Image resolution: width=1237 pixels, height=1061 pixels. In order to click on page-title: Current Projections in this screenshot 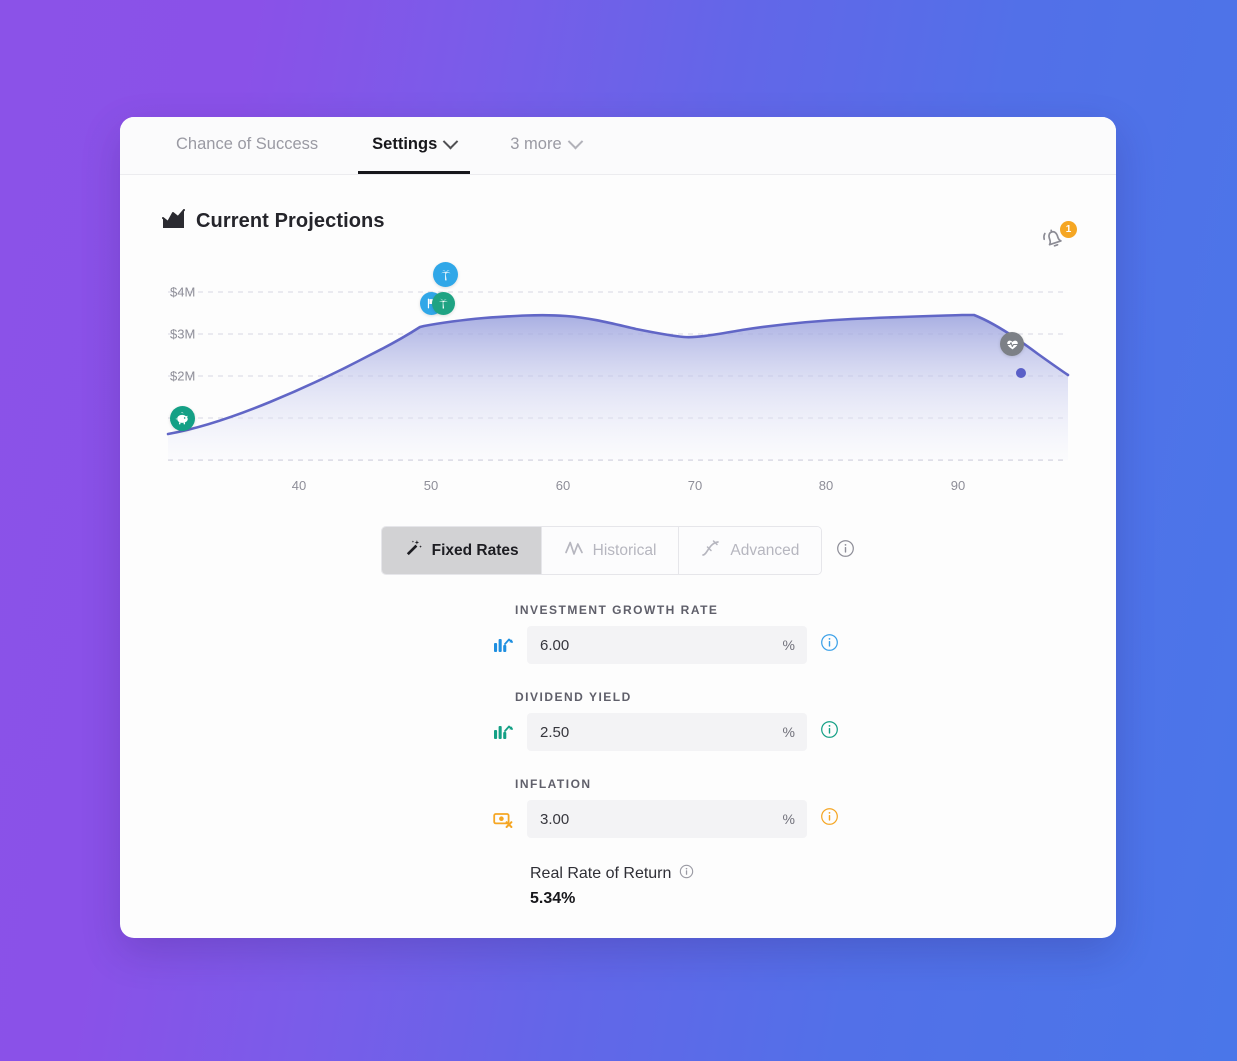, I will do `click(290, 221)`.